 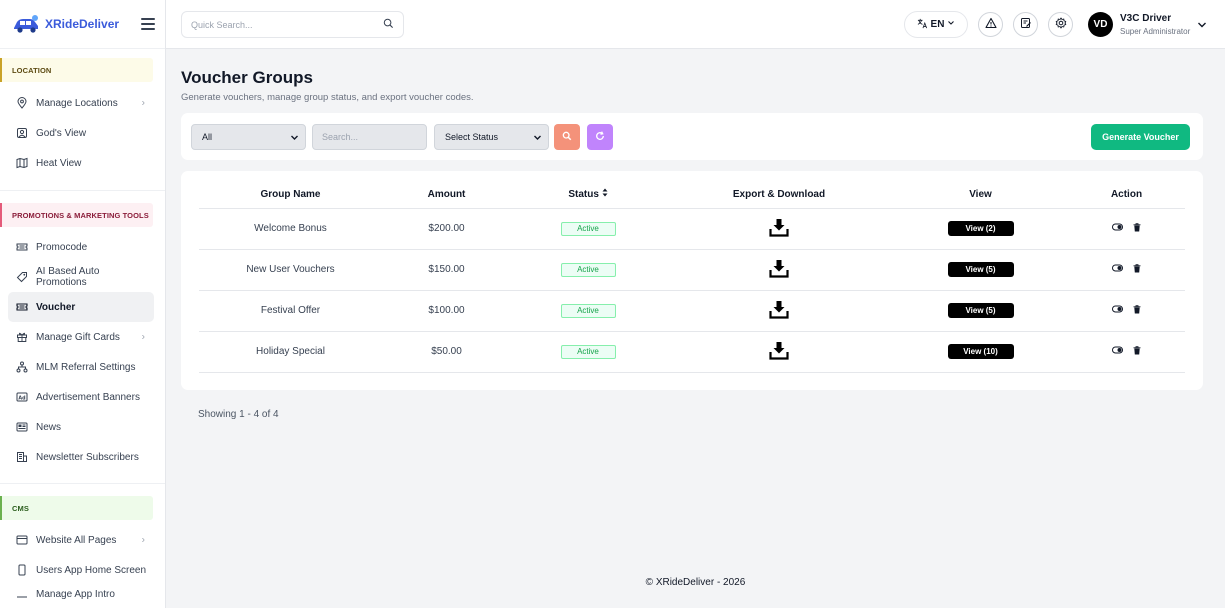 What do you see at coordinates (388, 25) in the screenshot?
I see `search-icon` at bounding box center [388, 25].